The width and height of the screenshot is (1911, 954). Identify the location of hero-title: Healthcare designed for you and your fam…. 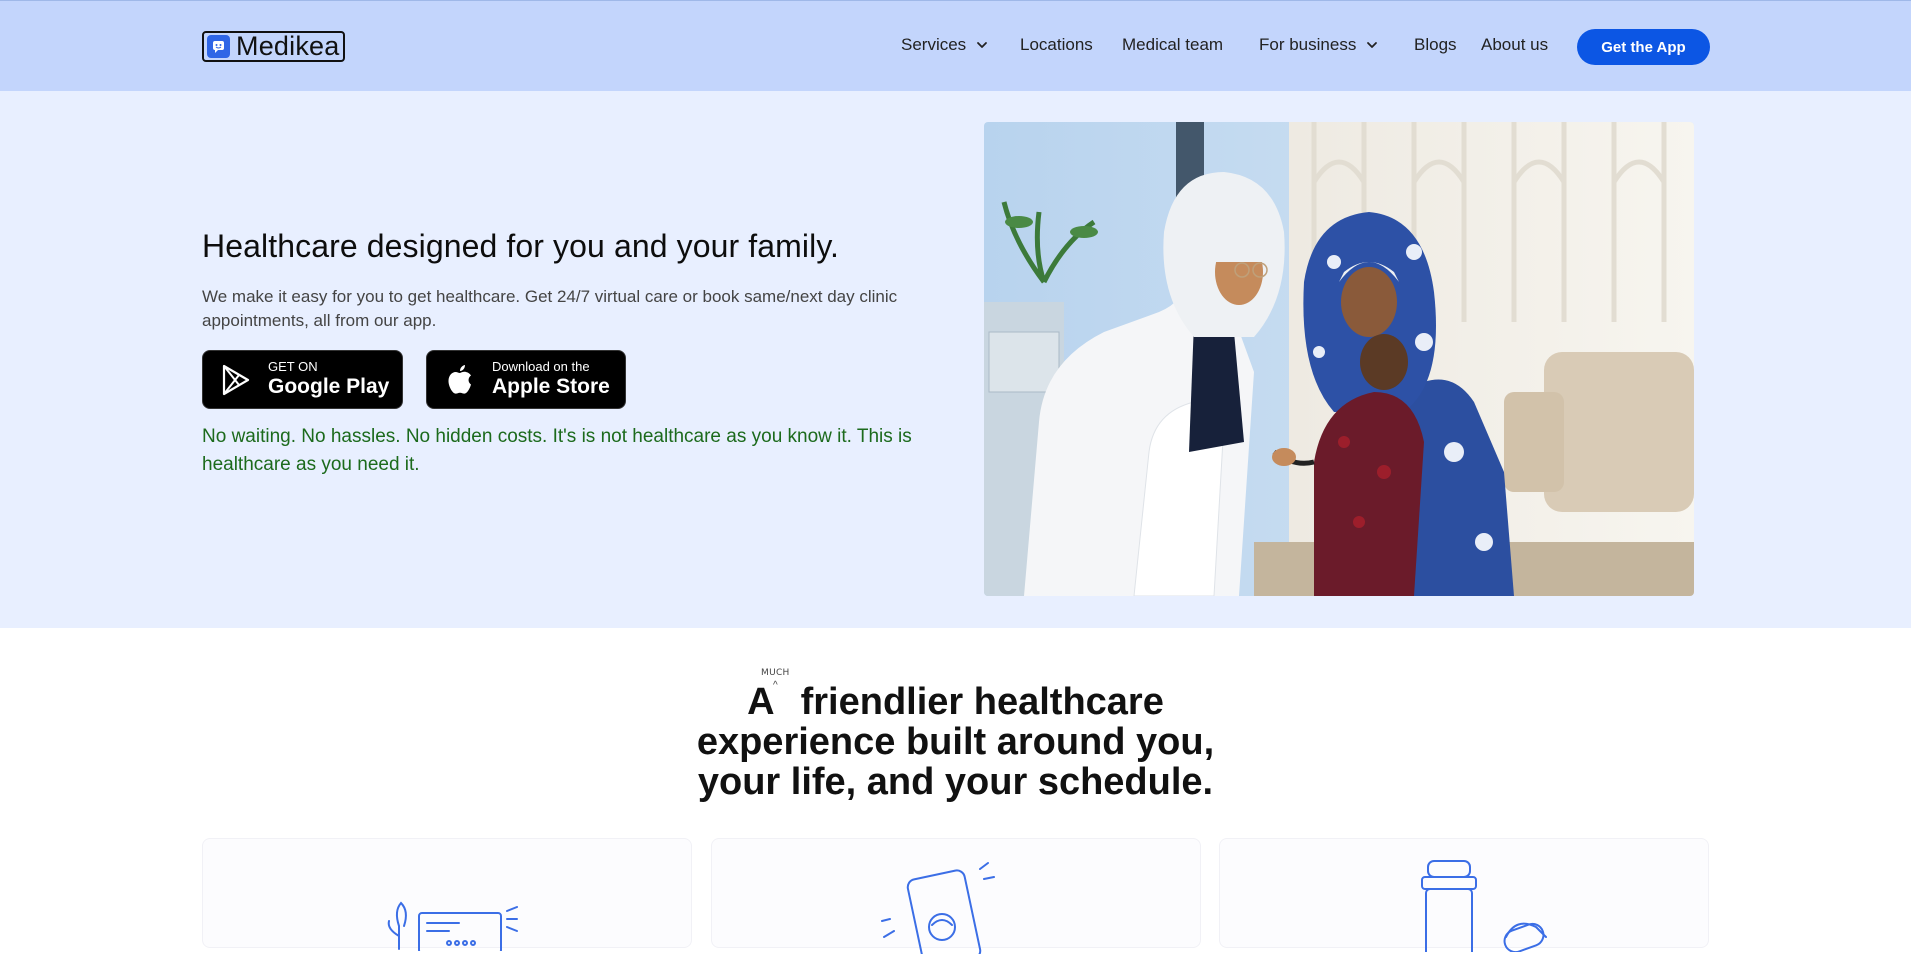
(521, 246).